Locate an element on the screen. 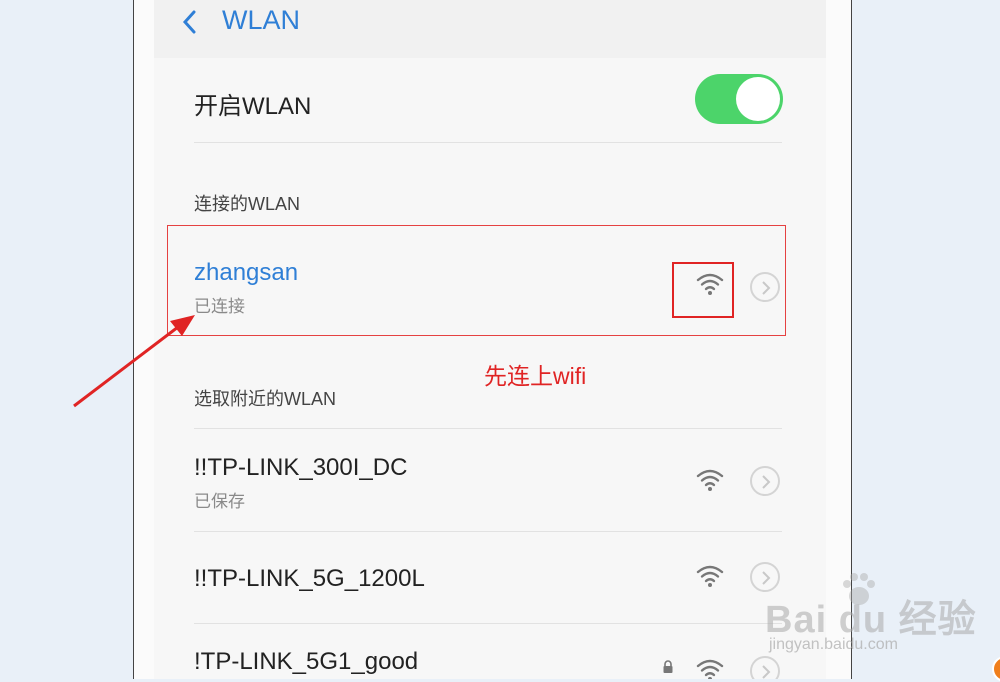  lock-icon is located at coordinates (668, 669).